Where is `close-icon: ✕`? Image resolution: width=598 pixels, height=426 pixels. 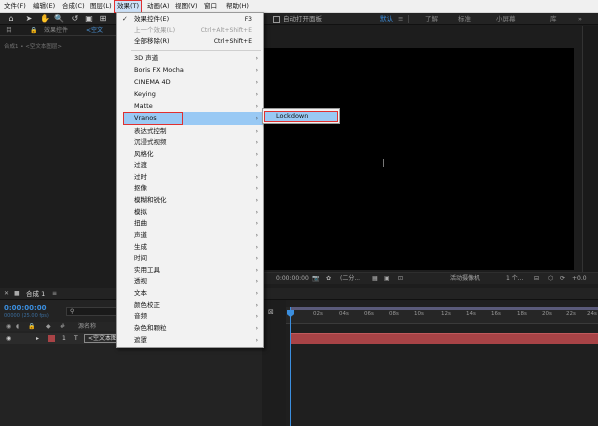 close-icon: ✕ is located at coordinates (6, 294).